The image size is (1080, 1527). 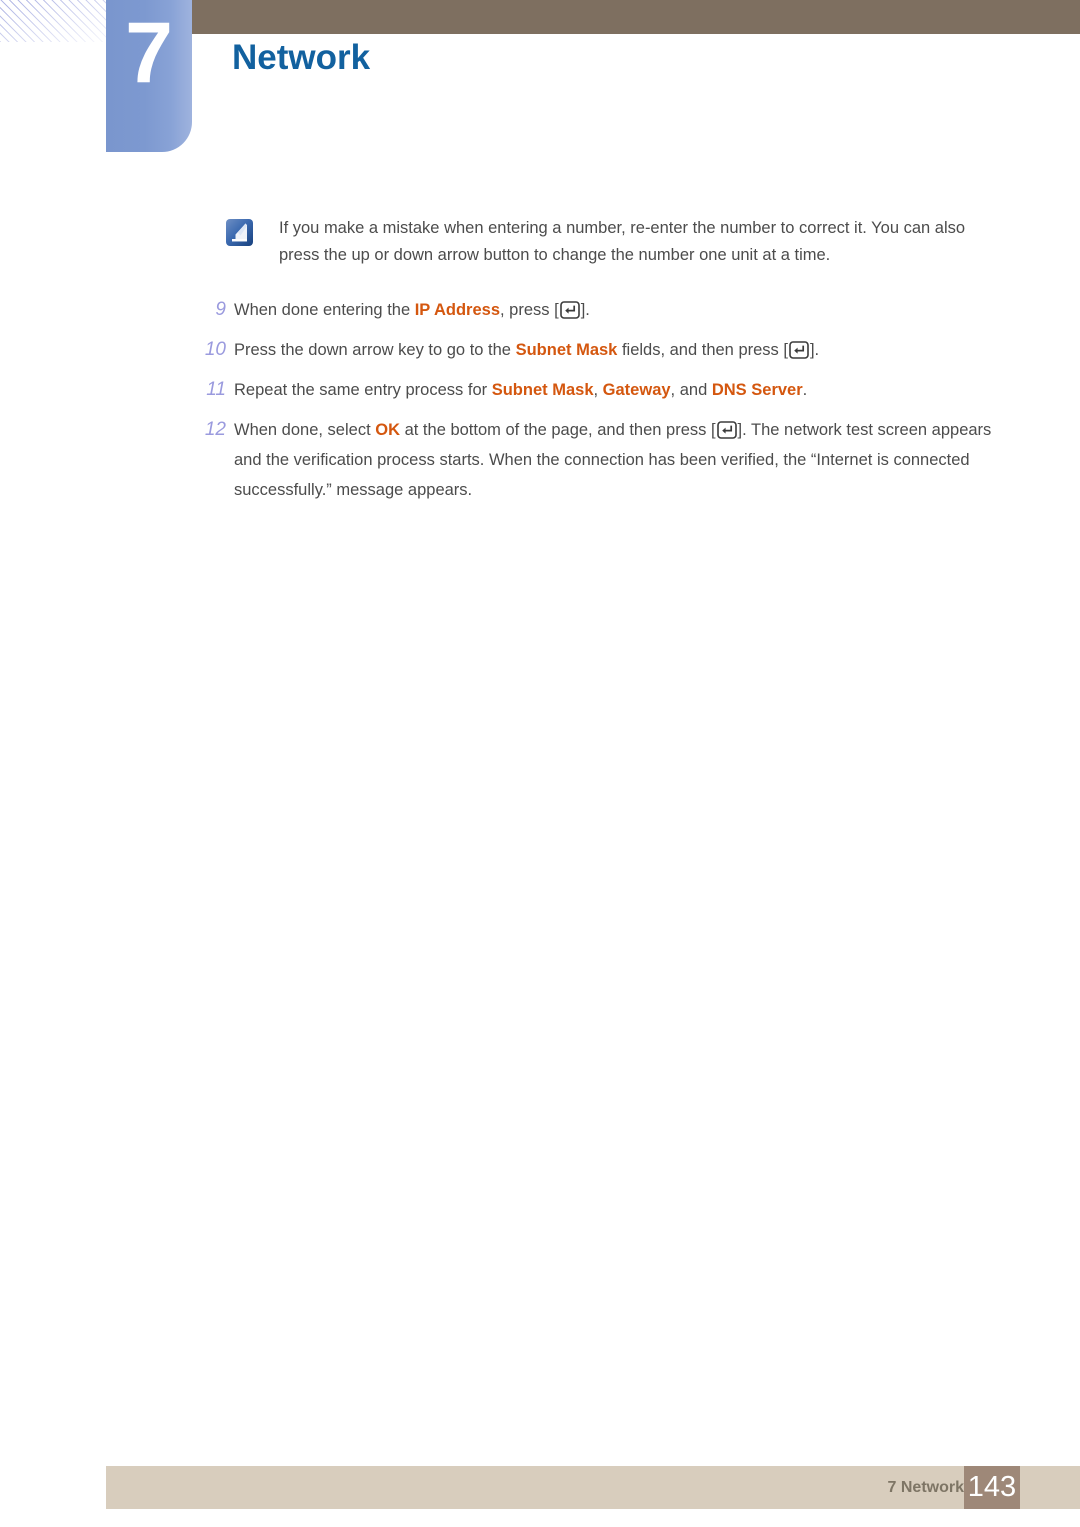 I want to click on header-brown-bar, so click(x=636, y=17).